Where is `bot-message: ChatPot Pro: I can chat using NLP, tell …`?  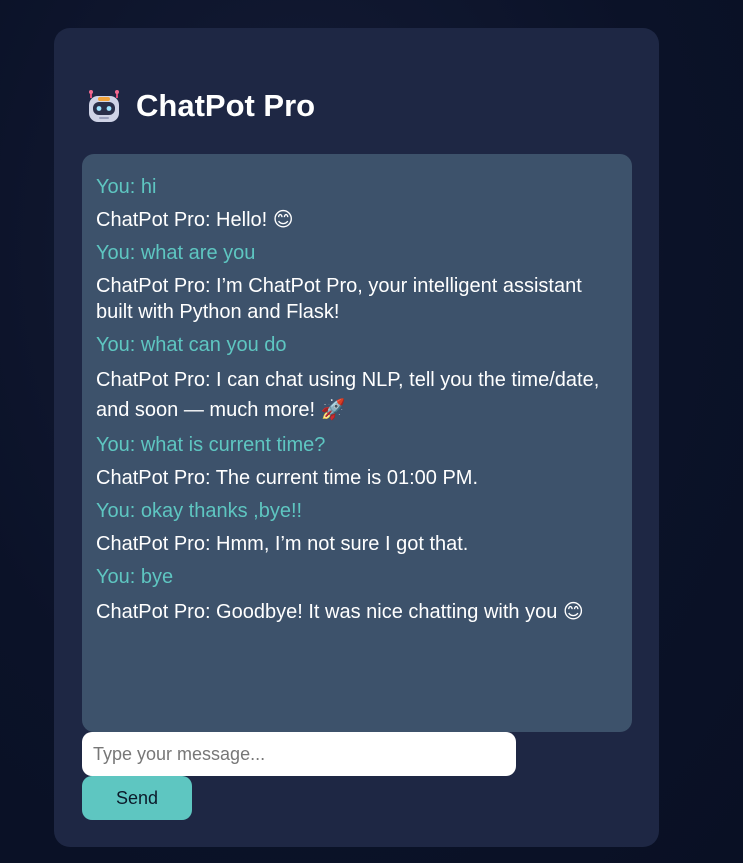 bot-message: ChatPot Pro: I can chat using NLP, tell … is located at coordinates (348, 395).